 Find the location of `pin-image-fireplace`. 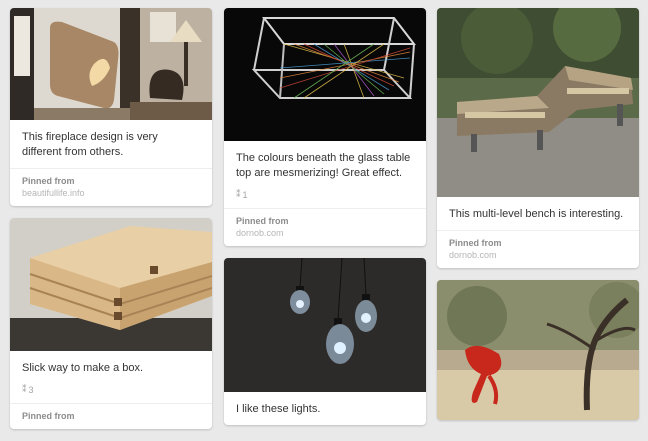

pin-image-fireplace is located at coordinates (111, 64).